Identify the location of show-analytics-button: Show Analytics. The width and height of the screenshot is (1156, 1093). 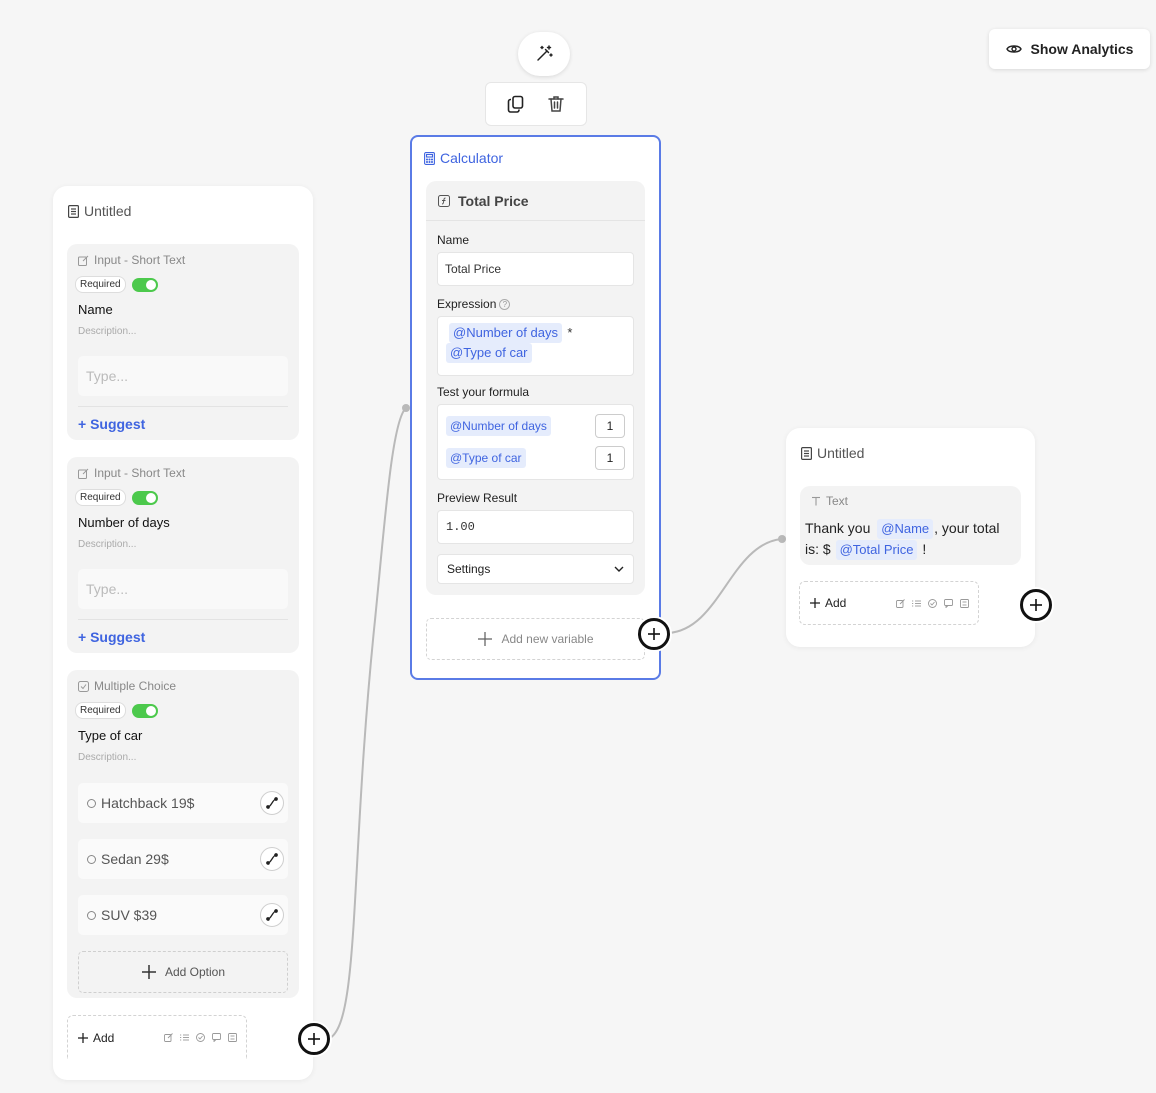
(1069, 49).